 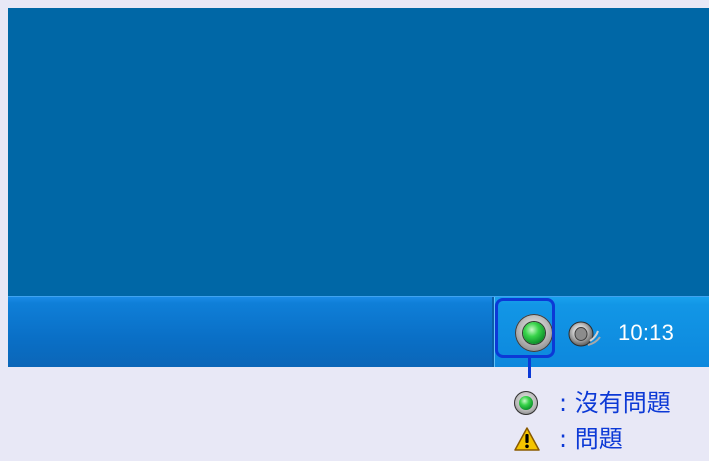 I want to click on taskbar-clock: 10:13, so click(x=646, y=333).